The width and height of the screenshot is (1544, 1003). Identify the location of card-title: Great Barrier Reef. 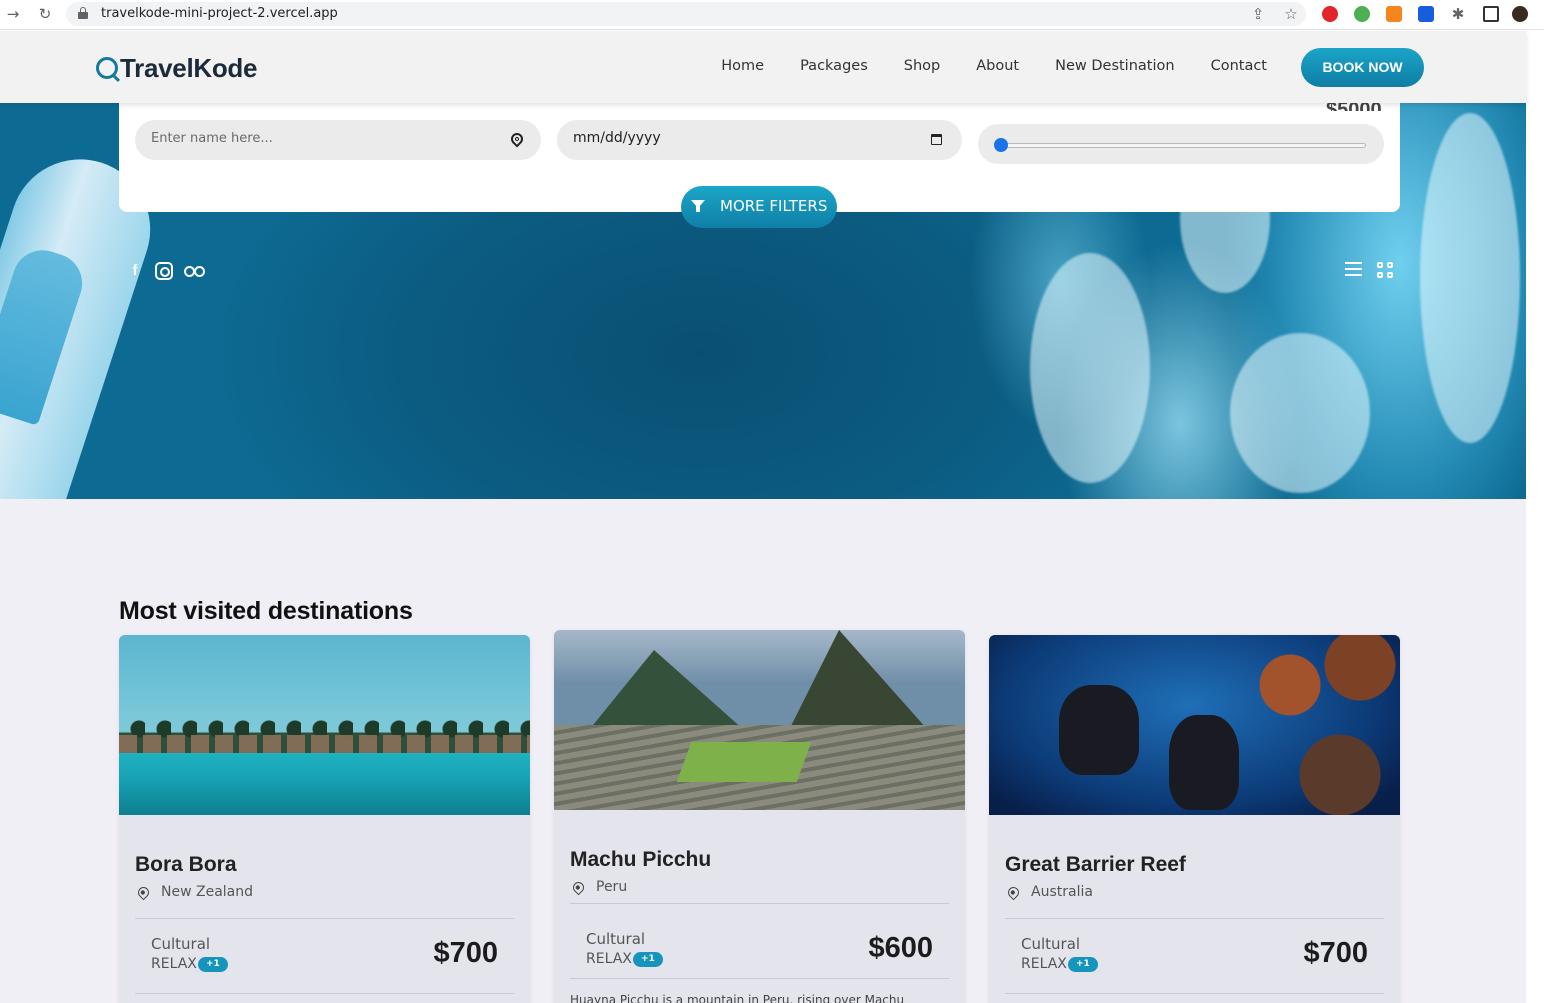
(1095, 864).